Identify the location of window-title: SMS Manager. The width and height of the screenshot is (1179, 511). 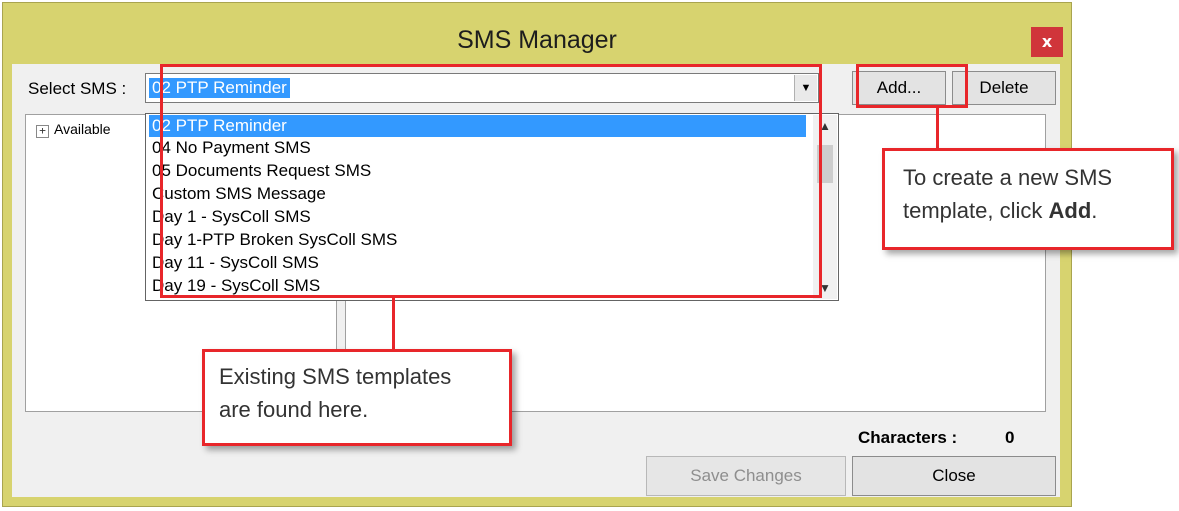
(537, 40).